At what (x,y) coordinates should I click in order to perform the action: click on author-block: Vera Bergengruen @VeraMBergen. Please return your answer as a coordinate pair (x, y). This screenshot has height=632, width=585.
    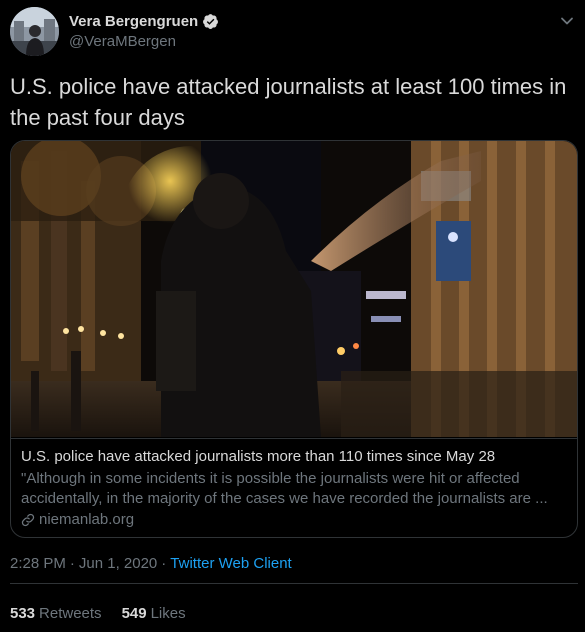
    Looking at the image, I should click on (144, 30).